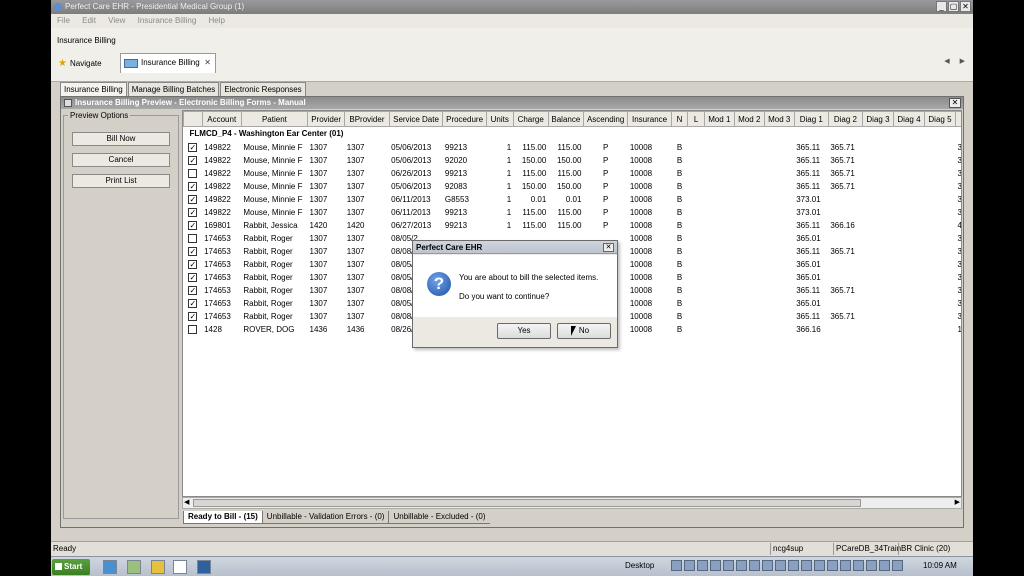 Image resolution: width=1024 pixels, height=576 pixels. What do you see at coordinates (464, 119) in the screenshot?
I see `column-header: Procedure` at bounding box center [464, 119].